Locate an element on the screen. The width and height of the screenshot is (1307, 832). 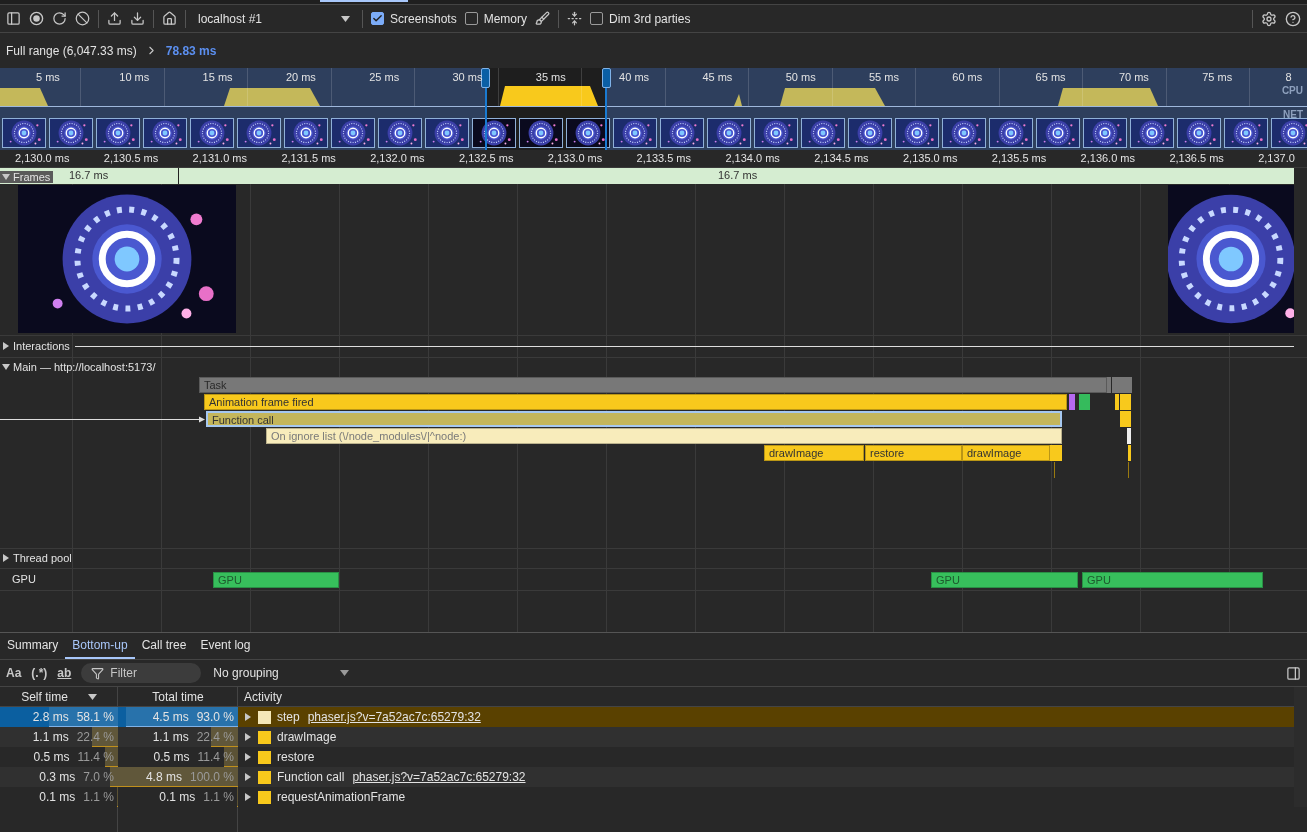
time-tick: 10 ms is located at coordinates (134, 77).